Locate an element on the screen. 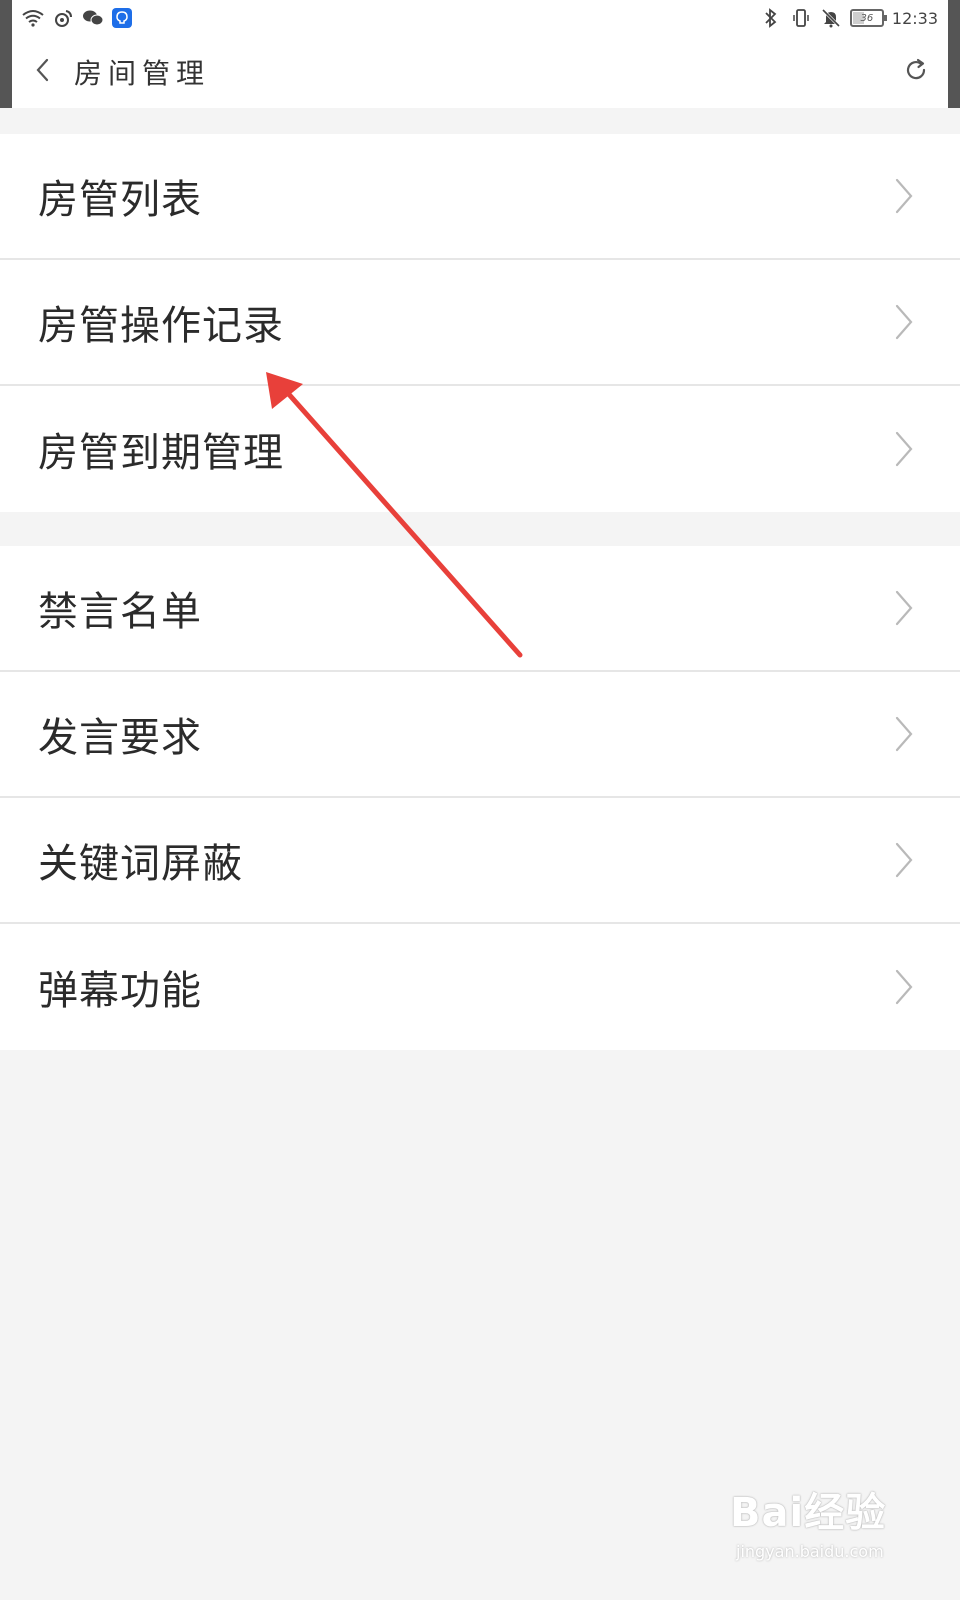  baidu-jingyan-watermark: Bai经验 jingyan.baidu.com is located at coordinates (830, 1530).